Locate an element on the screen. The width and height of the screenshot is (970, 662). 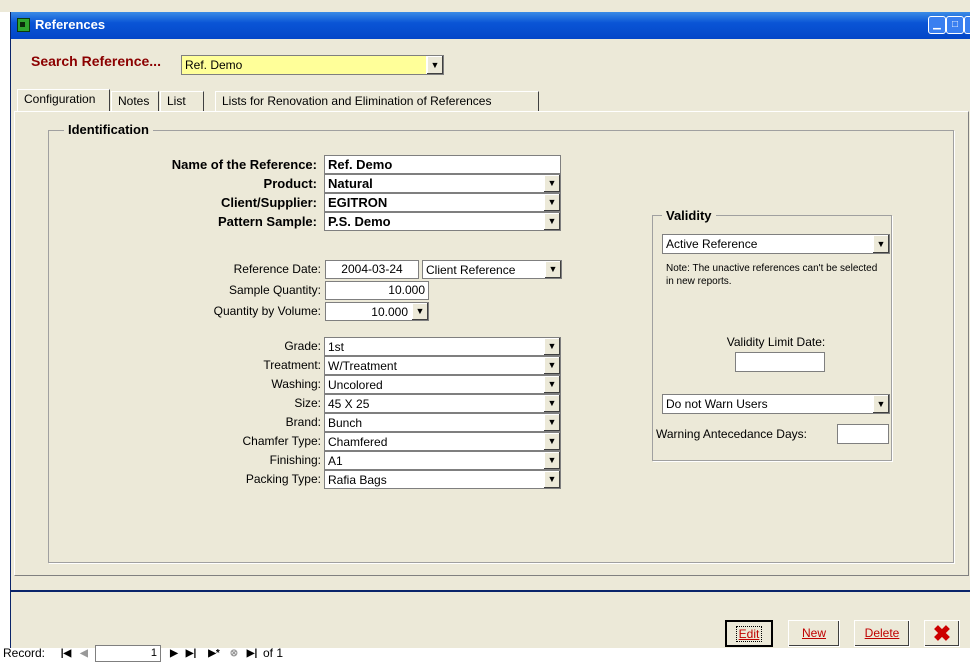
tab-notes: Notes is located at coordinates (135, 101).